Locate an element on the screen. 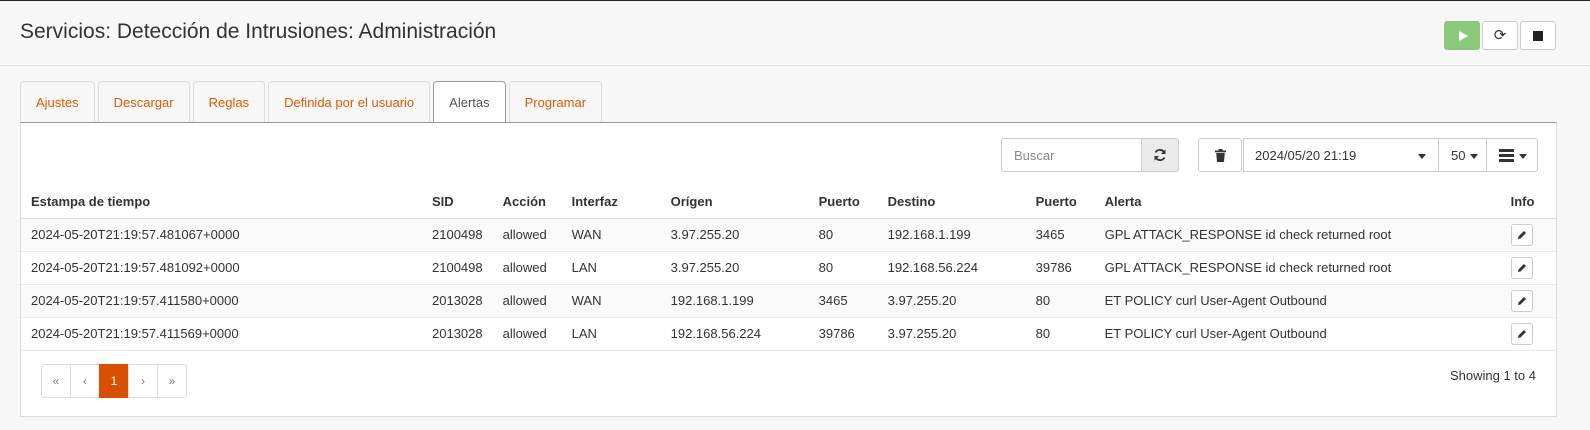  log-date-value: 2024/05/20 21:19 is located at coordinates (1306, 155).